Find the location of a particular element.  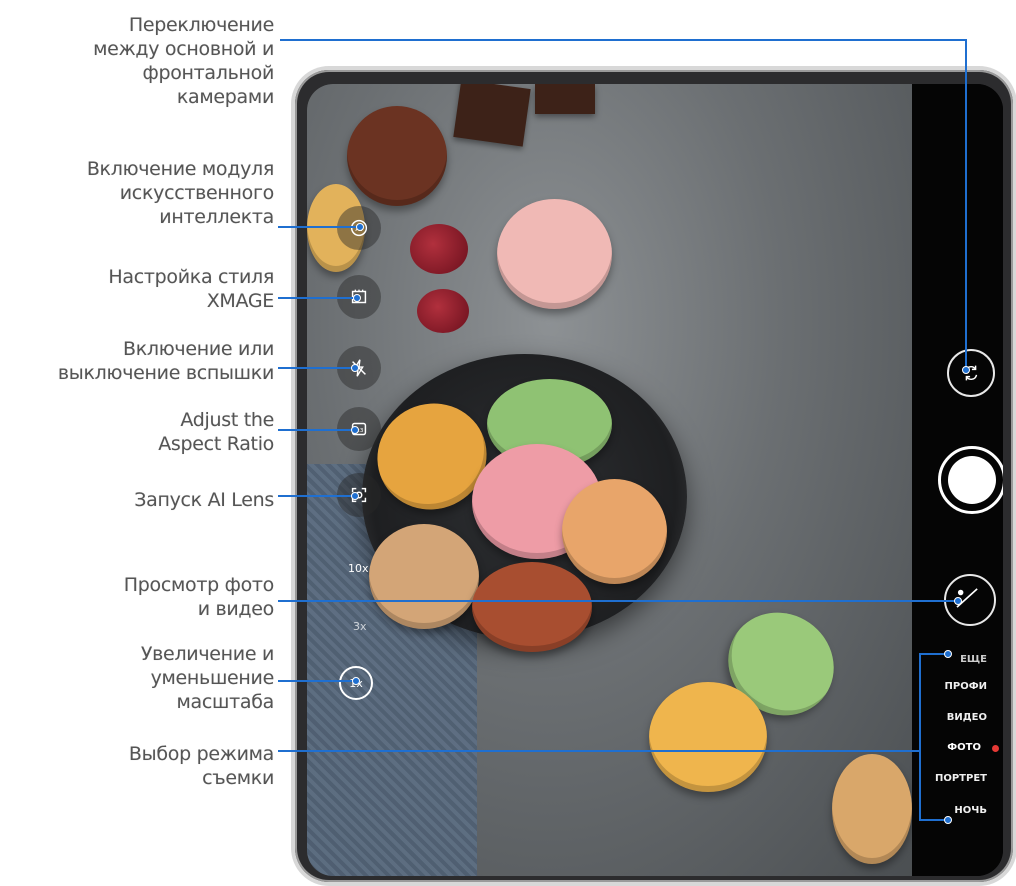

callout-line-2: и видео is located at coordinates (236, 609).